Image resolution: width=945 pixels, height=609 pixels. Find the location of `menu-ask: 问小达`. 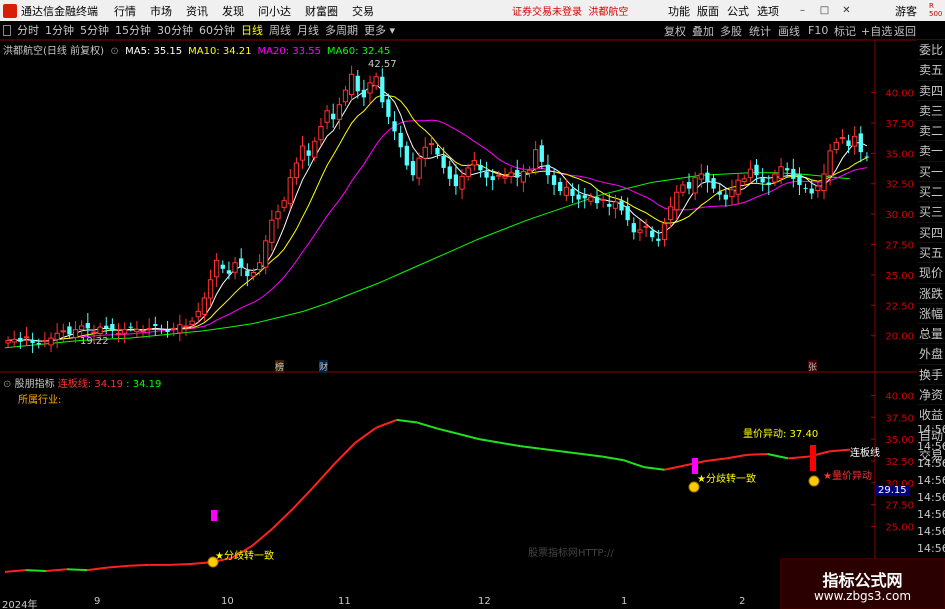

menu-ask: 问小达 is located at coordinates (274, 11).